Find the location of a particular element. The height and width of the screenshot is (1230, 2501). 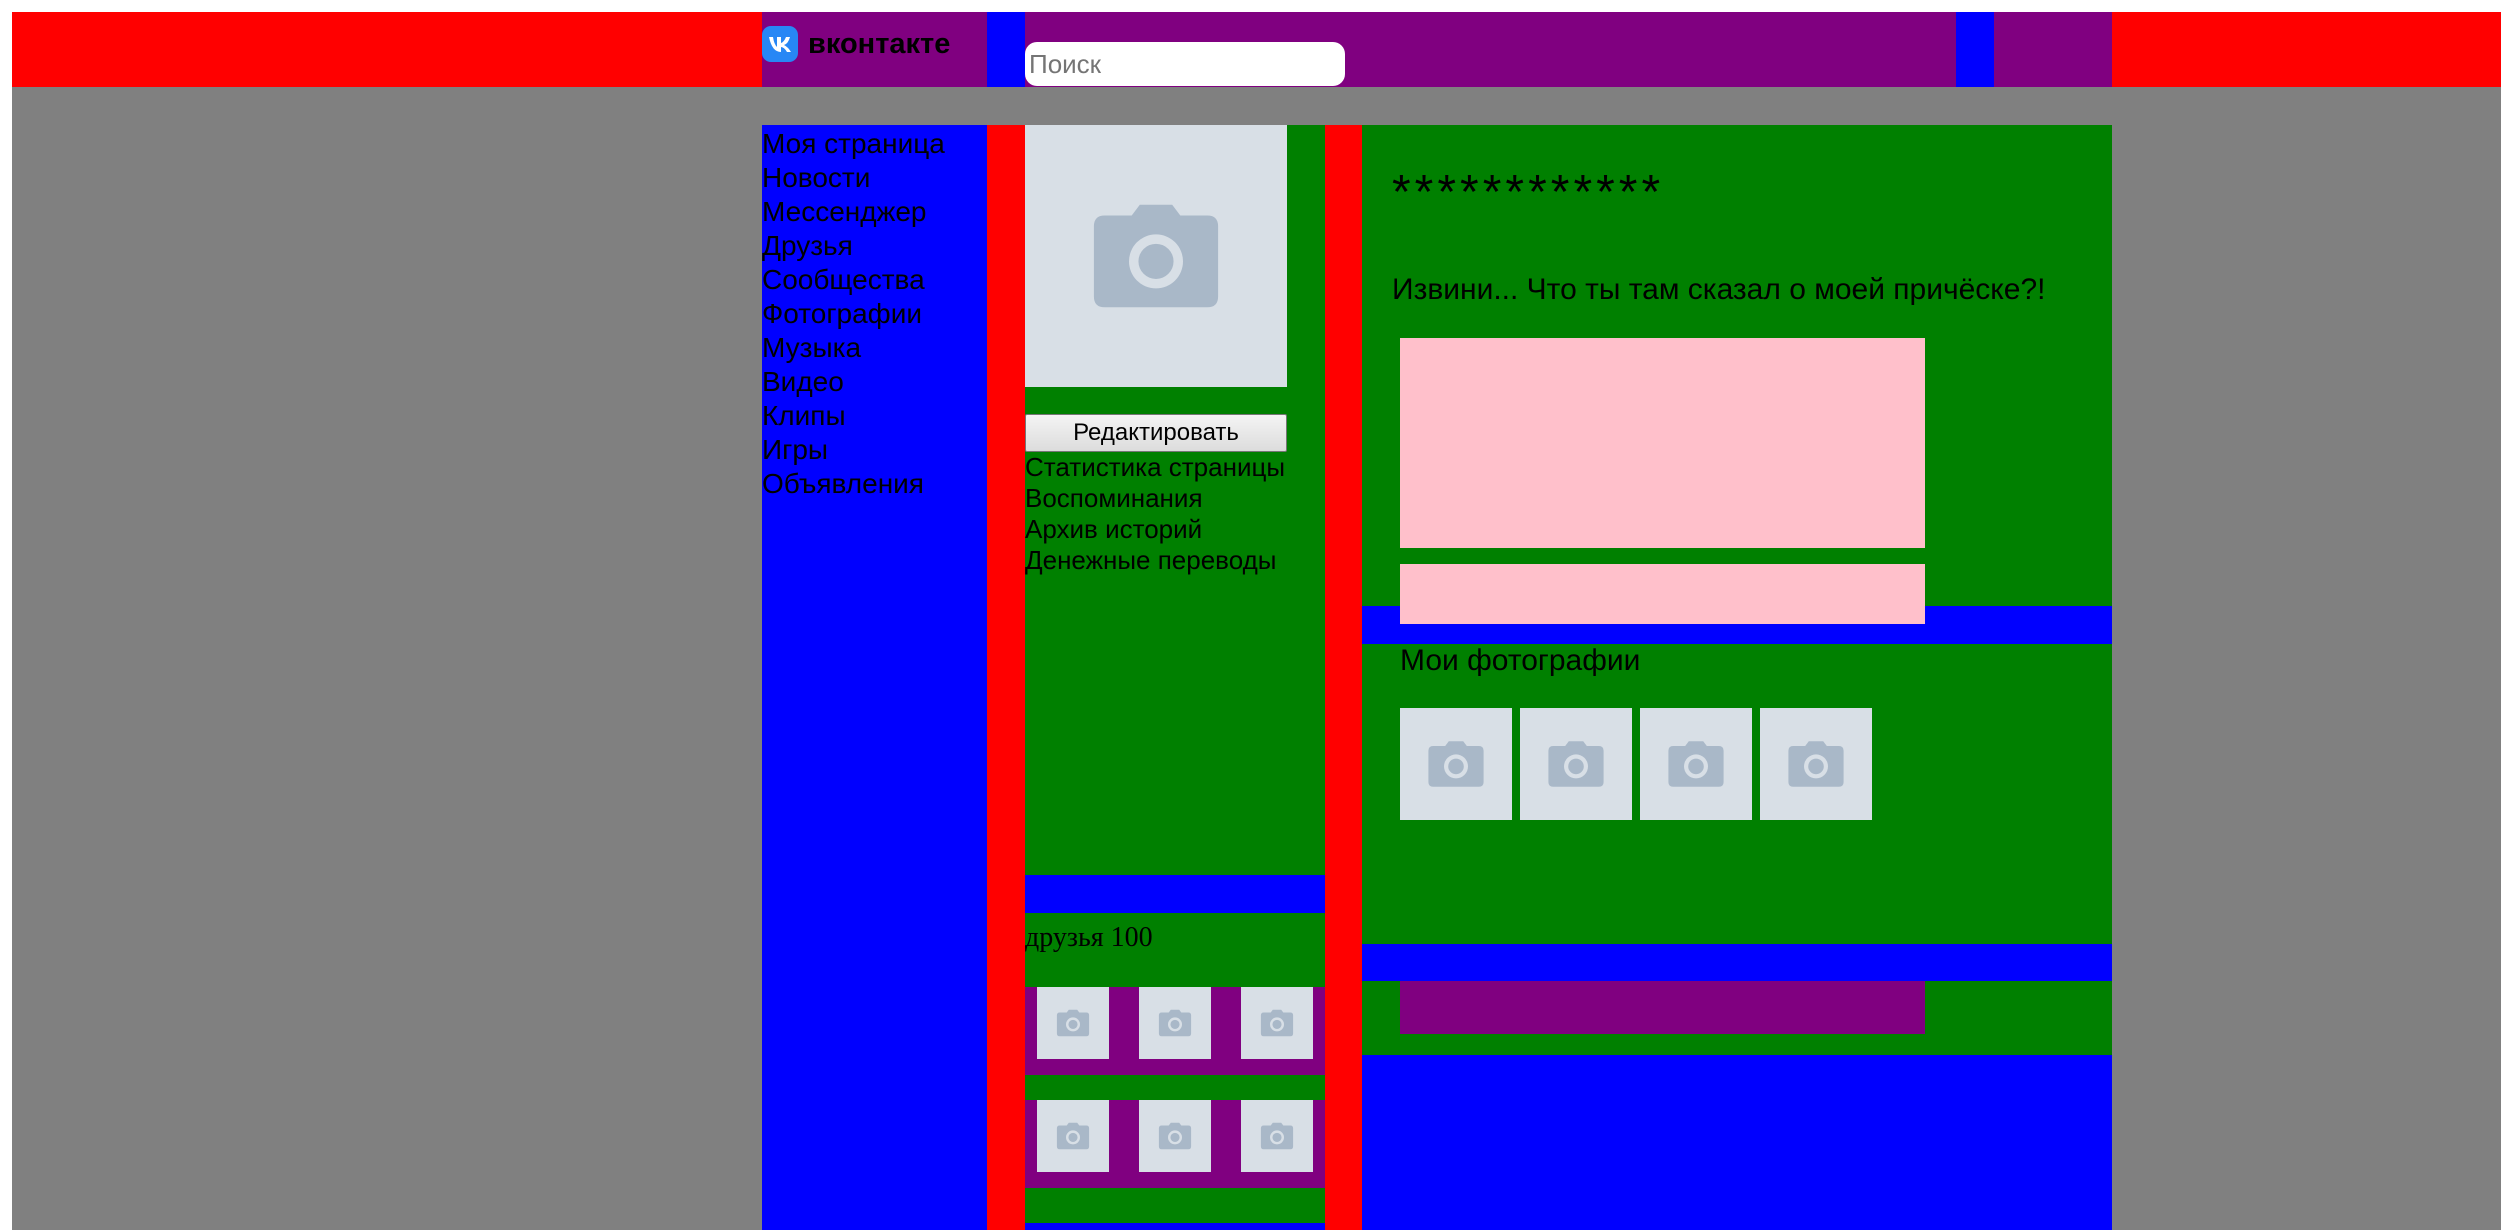

header-bar: вконтакте is located at coordinates (1256, 49).